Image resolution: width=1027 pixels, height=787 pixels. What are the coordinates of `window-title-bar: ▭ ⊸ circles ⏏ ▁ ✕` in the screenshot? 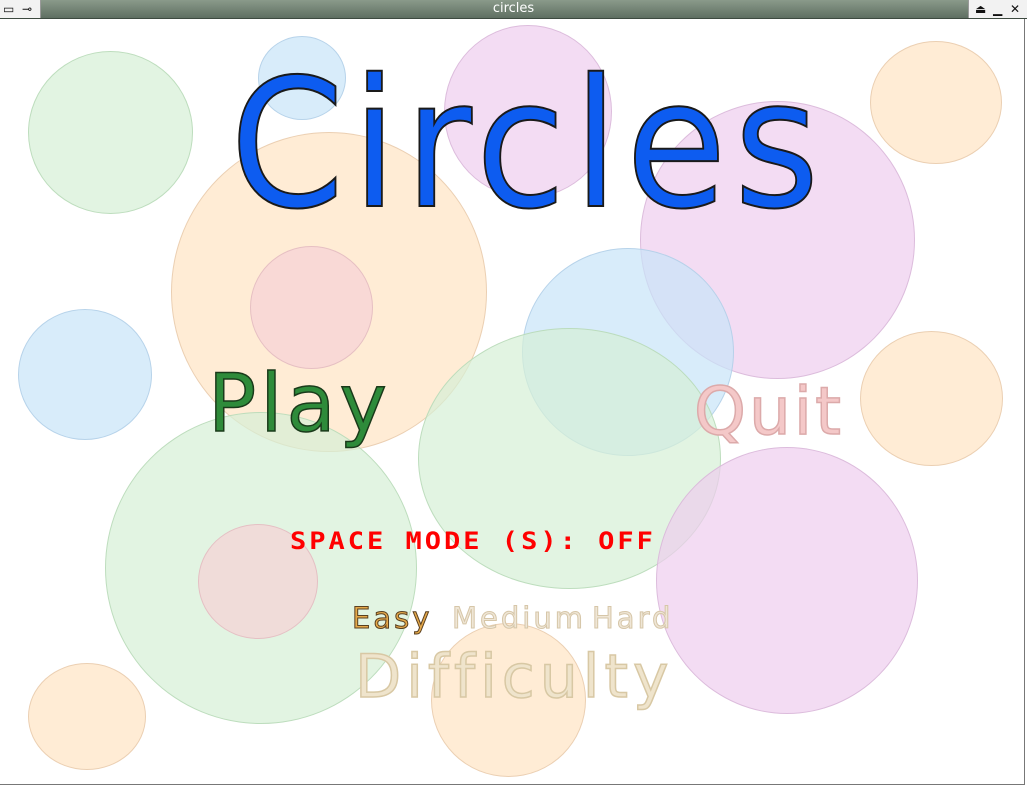 It's located at (513, 9).